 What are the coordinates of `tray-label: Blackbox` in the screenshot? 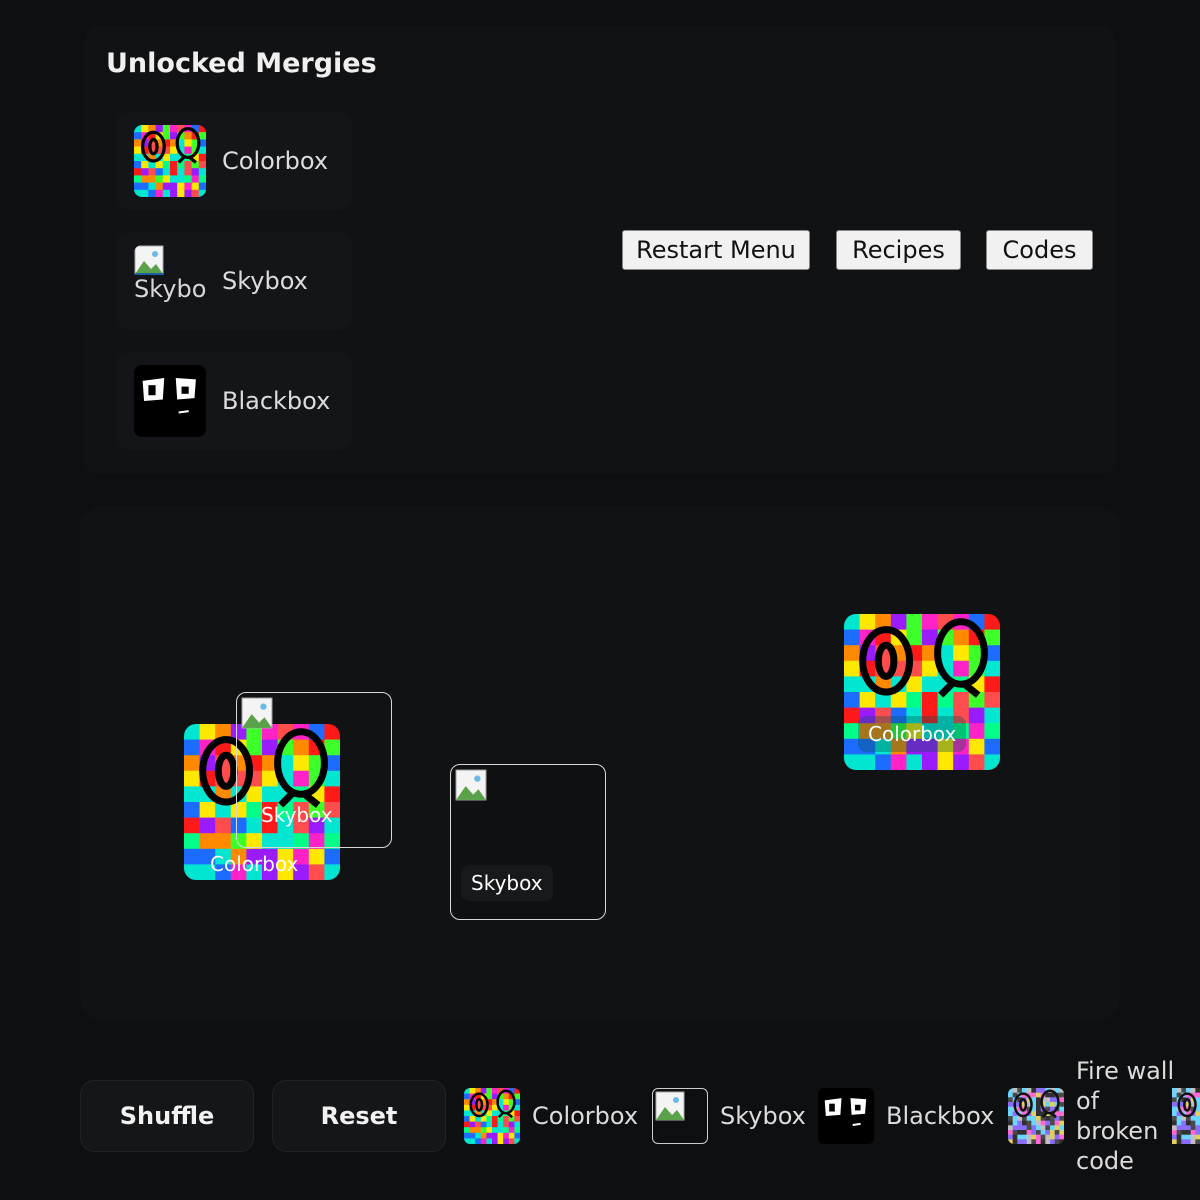 It's located at (940, 1116).